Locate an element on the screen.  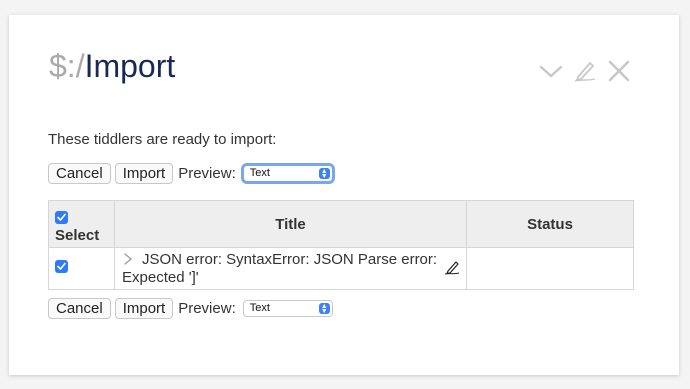
tiddler-controls is located at coordinates (585, 71).